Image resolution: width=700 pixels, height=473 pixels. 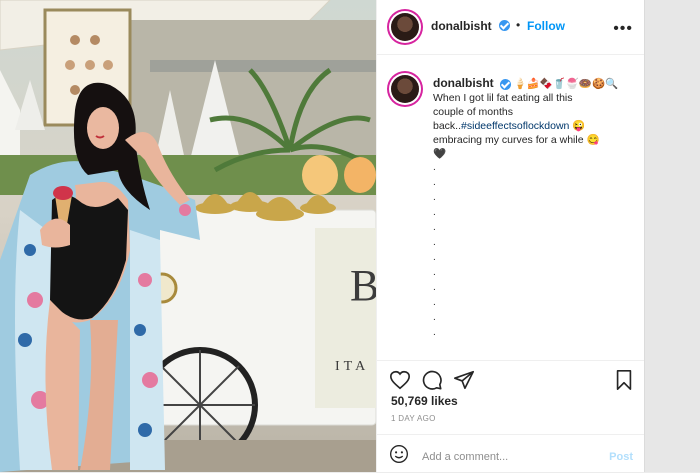 I want to click on caption-line-4: embracing my curves for a while 😋, so click(x=516, y=140).